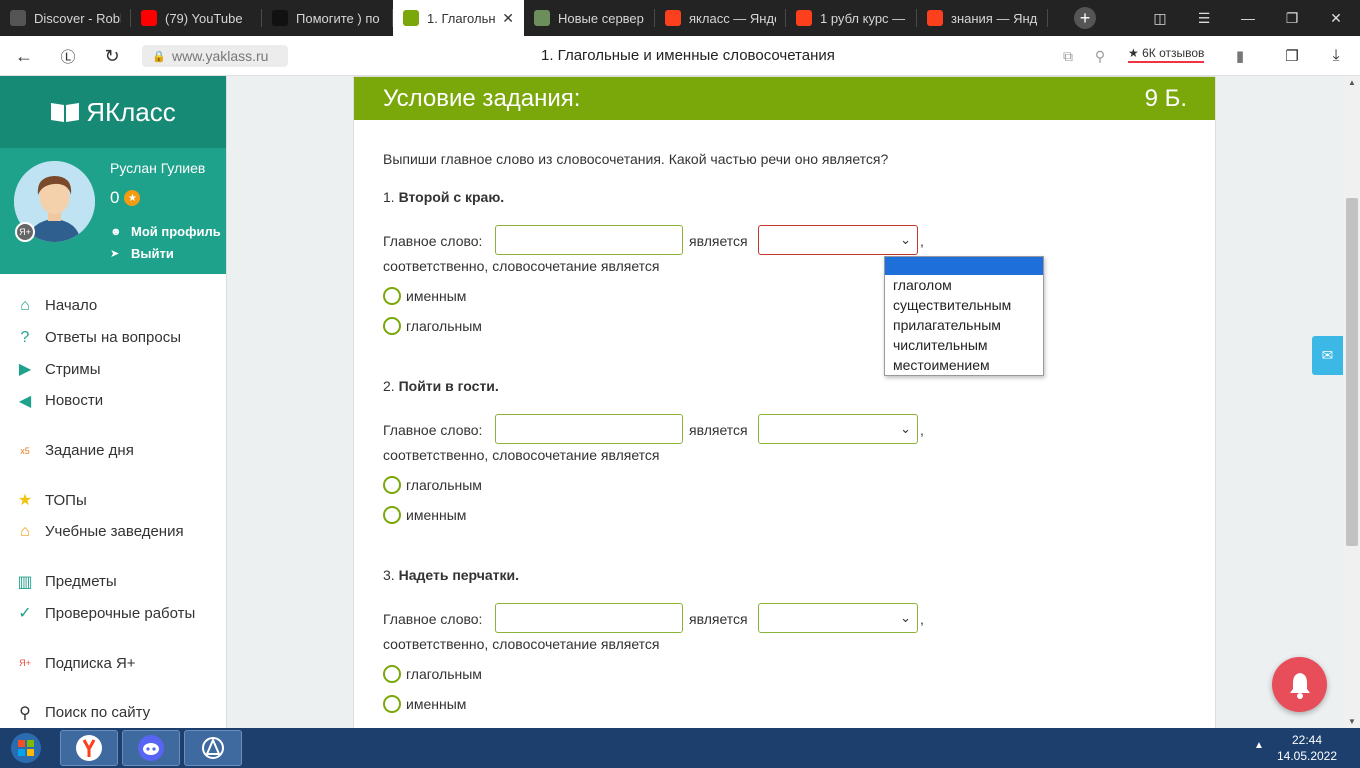 This screenshot has width=1360, height=768. What do you see at coordinates (964, 365) in the screenshot?
I see `dropdown-option: местоимением` at bounding box center [964, 365].